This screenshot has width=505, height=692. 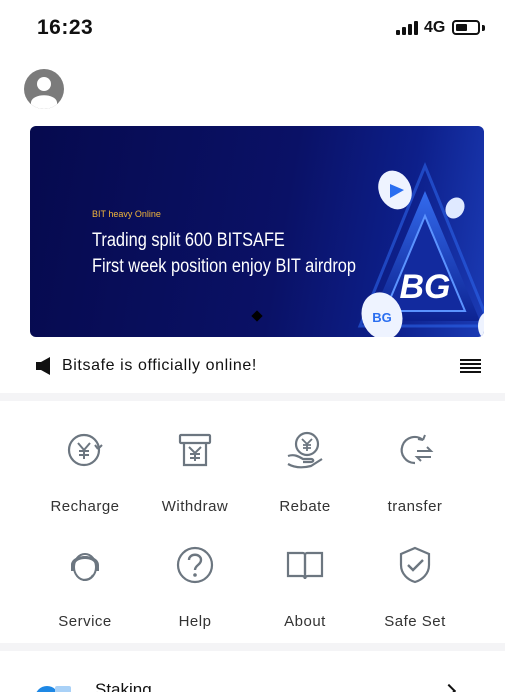 What do you see at coordinates (305, 472) in the screenshot?
I see `quick-action-rebate: Rebate` at bounding box center [305, 472].